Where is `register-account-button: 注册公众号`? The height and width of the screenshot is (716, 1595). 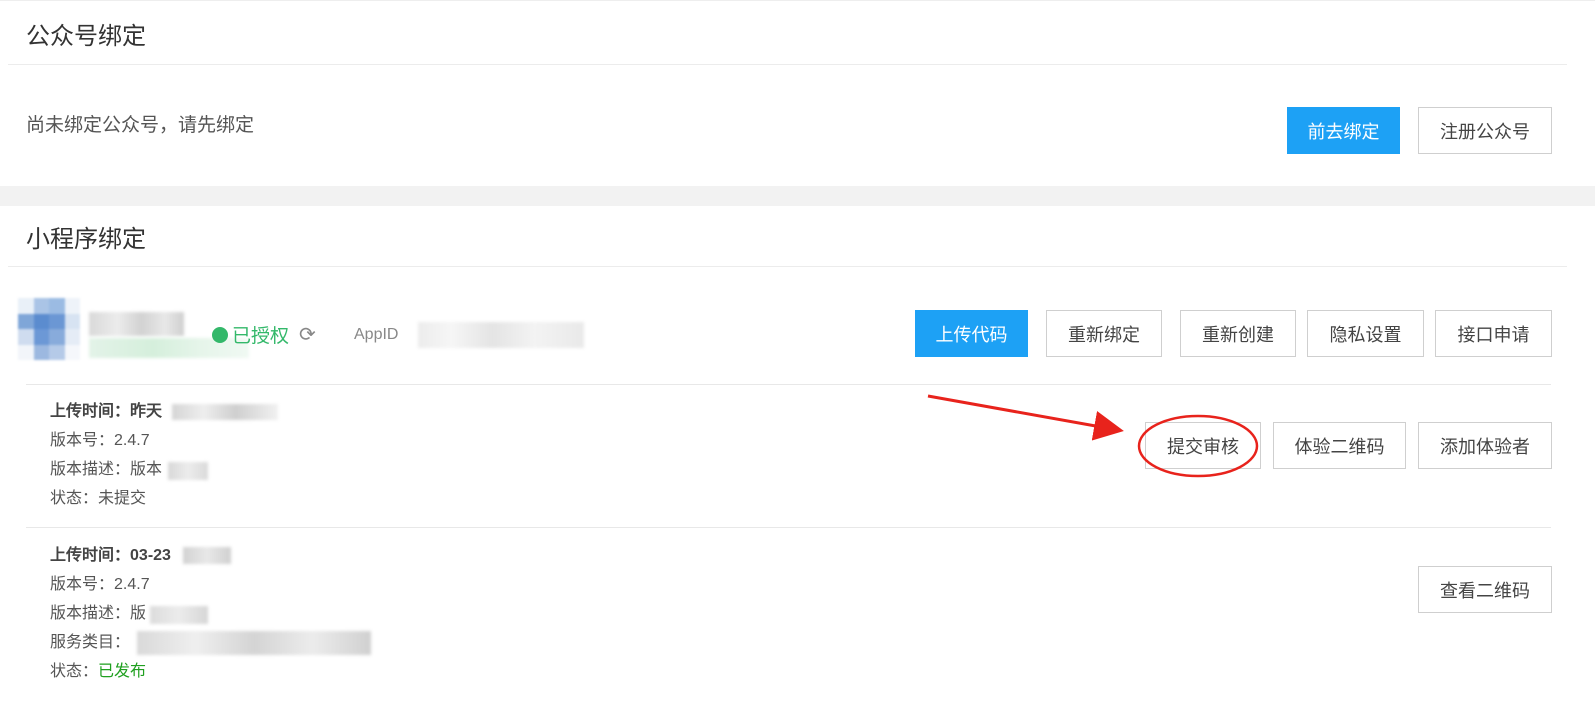 register-account-button: 注册公众号 is located at coordinates (1485, 130).